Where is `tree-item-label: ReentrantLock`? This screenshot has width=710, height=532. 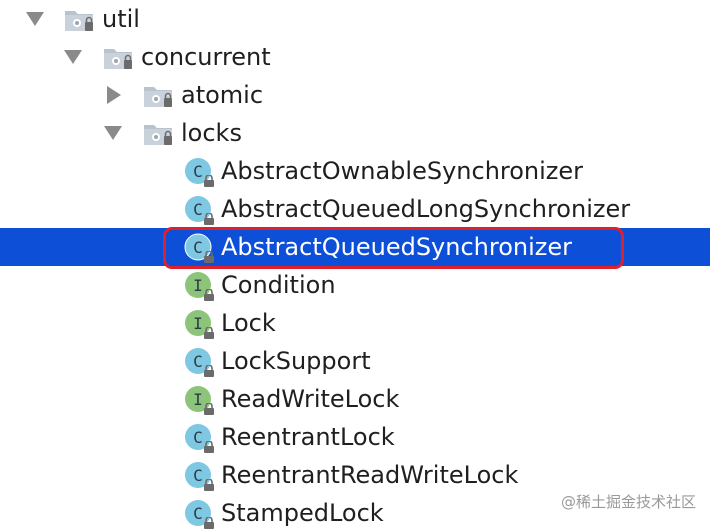 tree-item-label: ReentrantLock is located at coordinates (308, 437).